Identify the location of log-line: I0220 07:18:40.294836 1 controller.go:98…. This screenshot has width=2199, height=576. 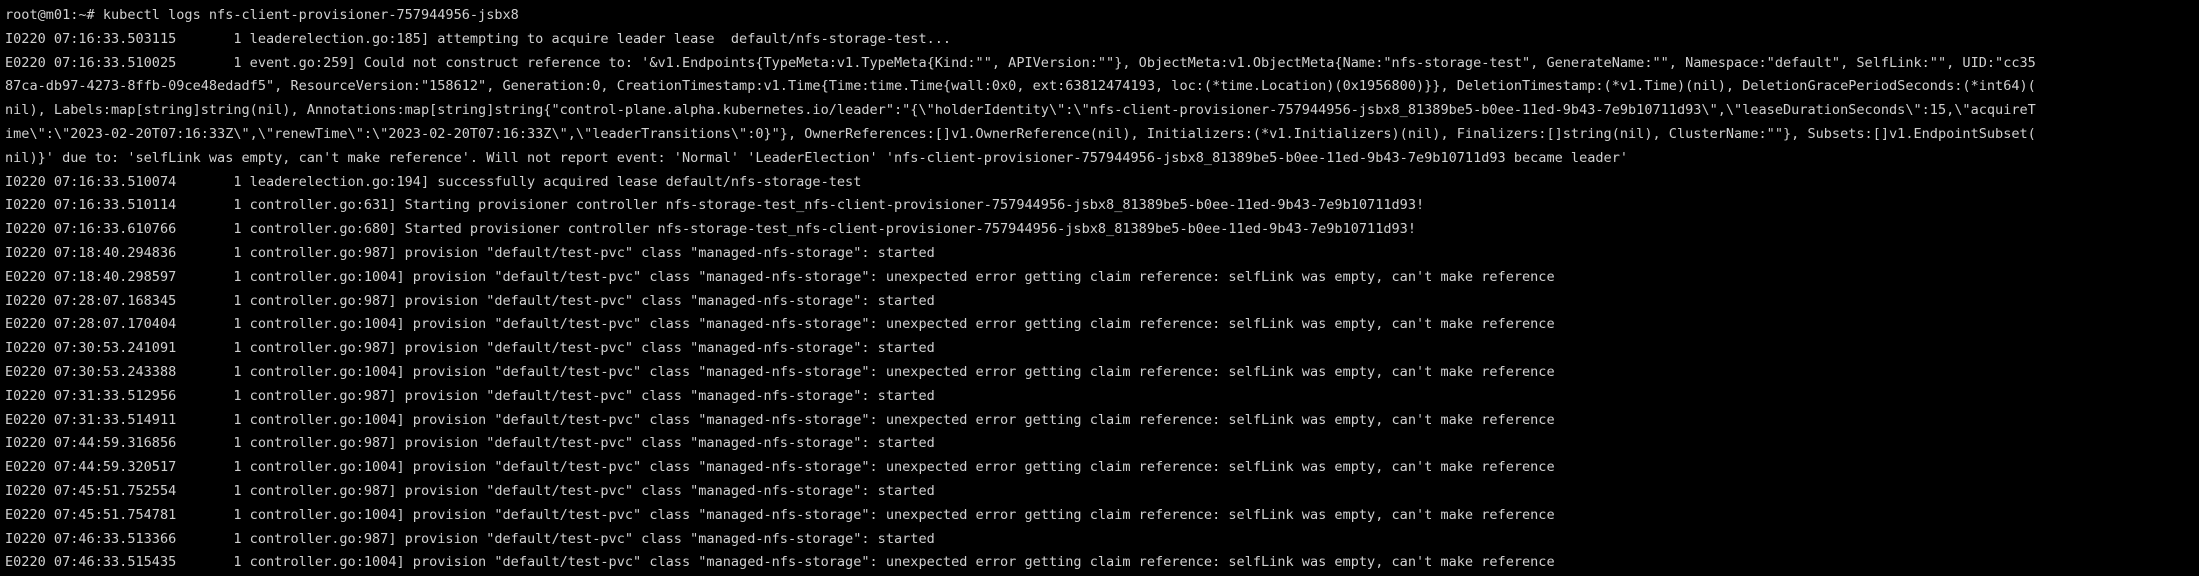
(470, 252).